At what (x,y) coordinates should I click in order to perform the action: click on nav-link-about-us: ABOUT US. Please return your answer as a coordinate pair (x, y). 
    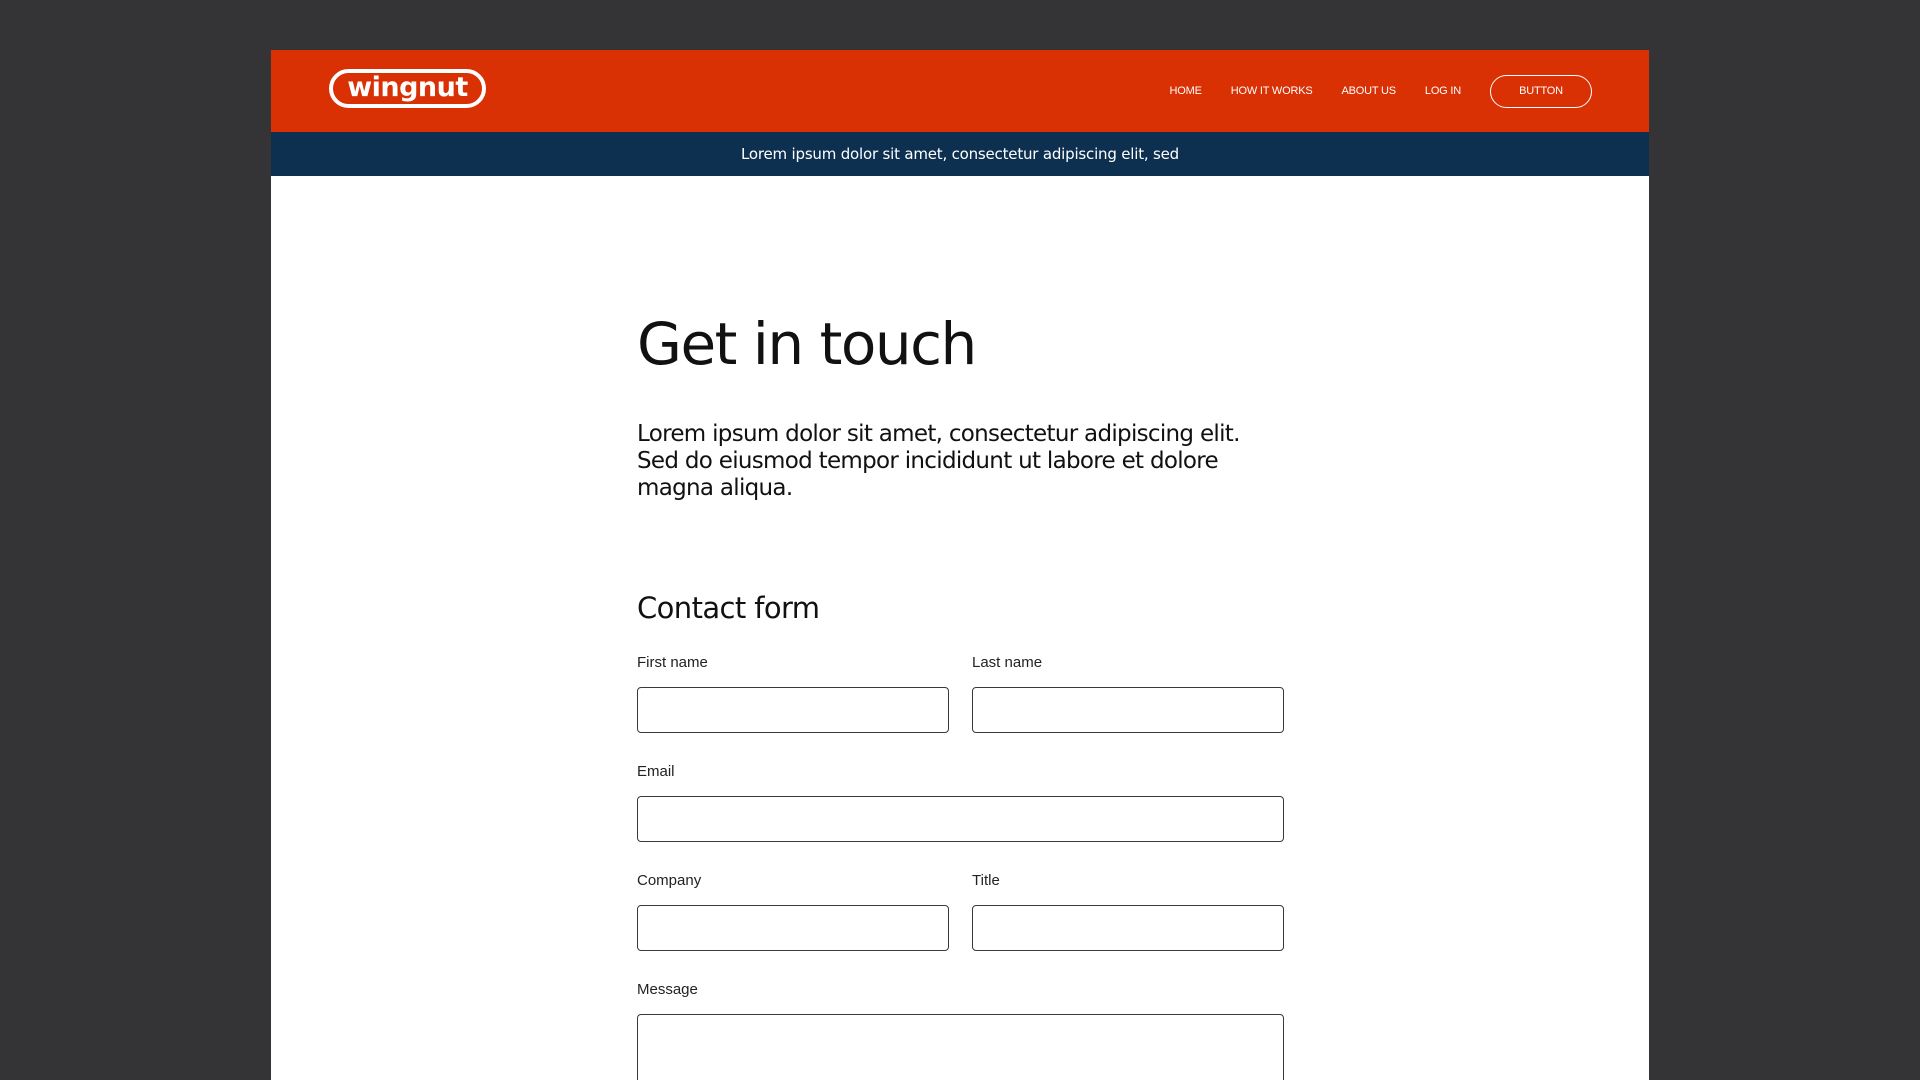
    Looking at the image, I should click on (1368, 91).